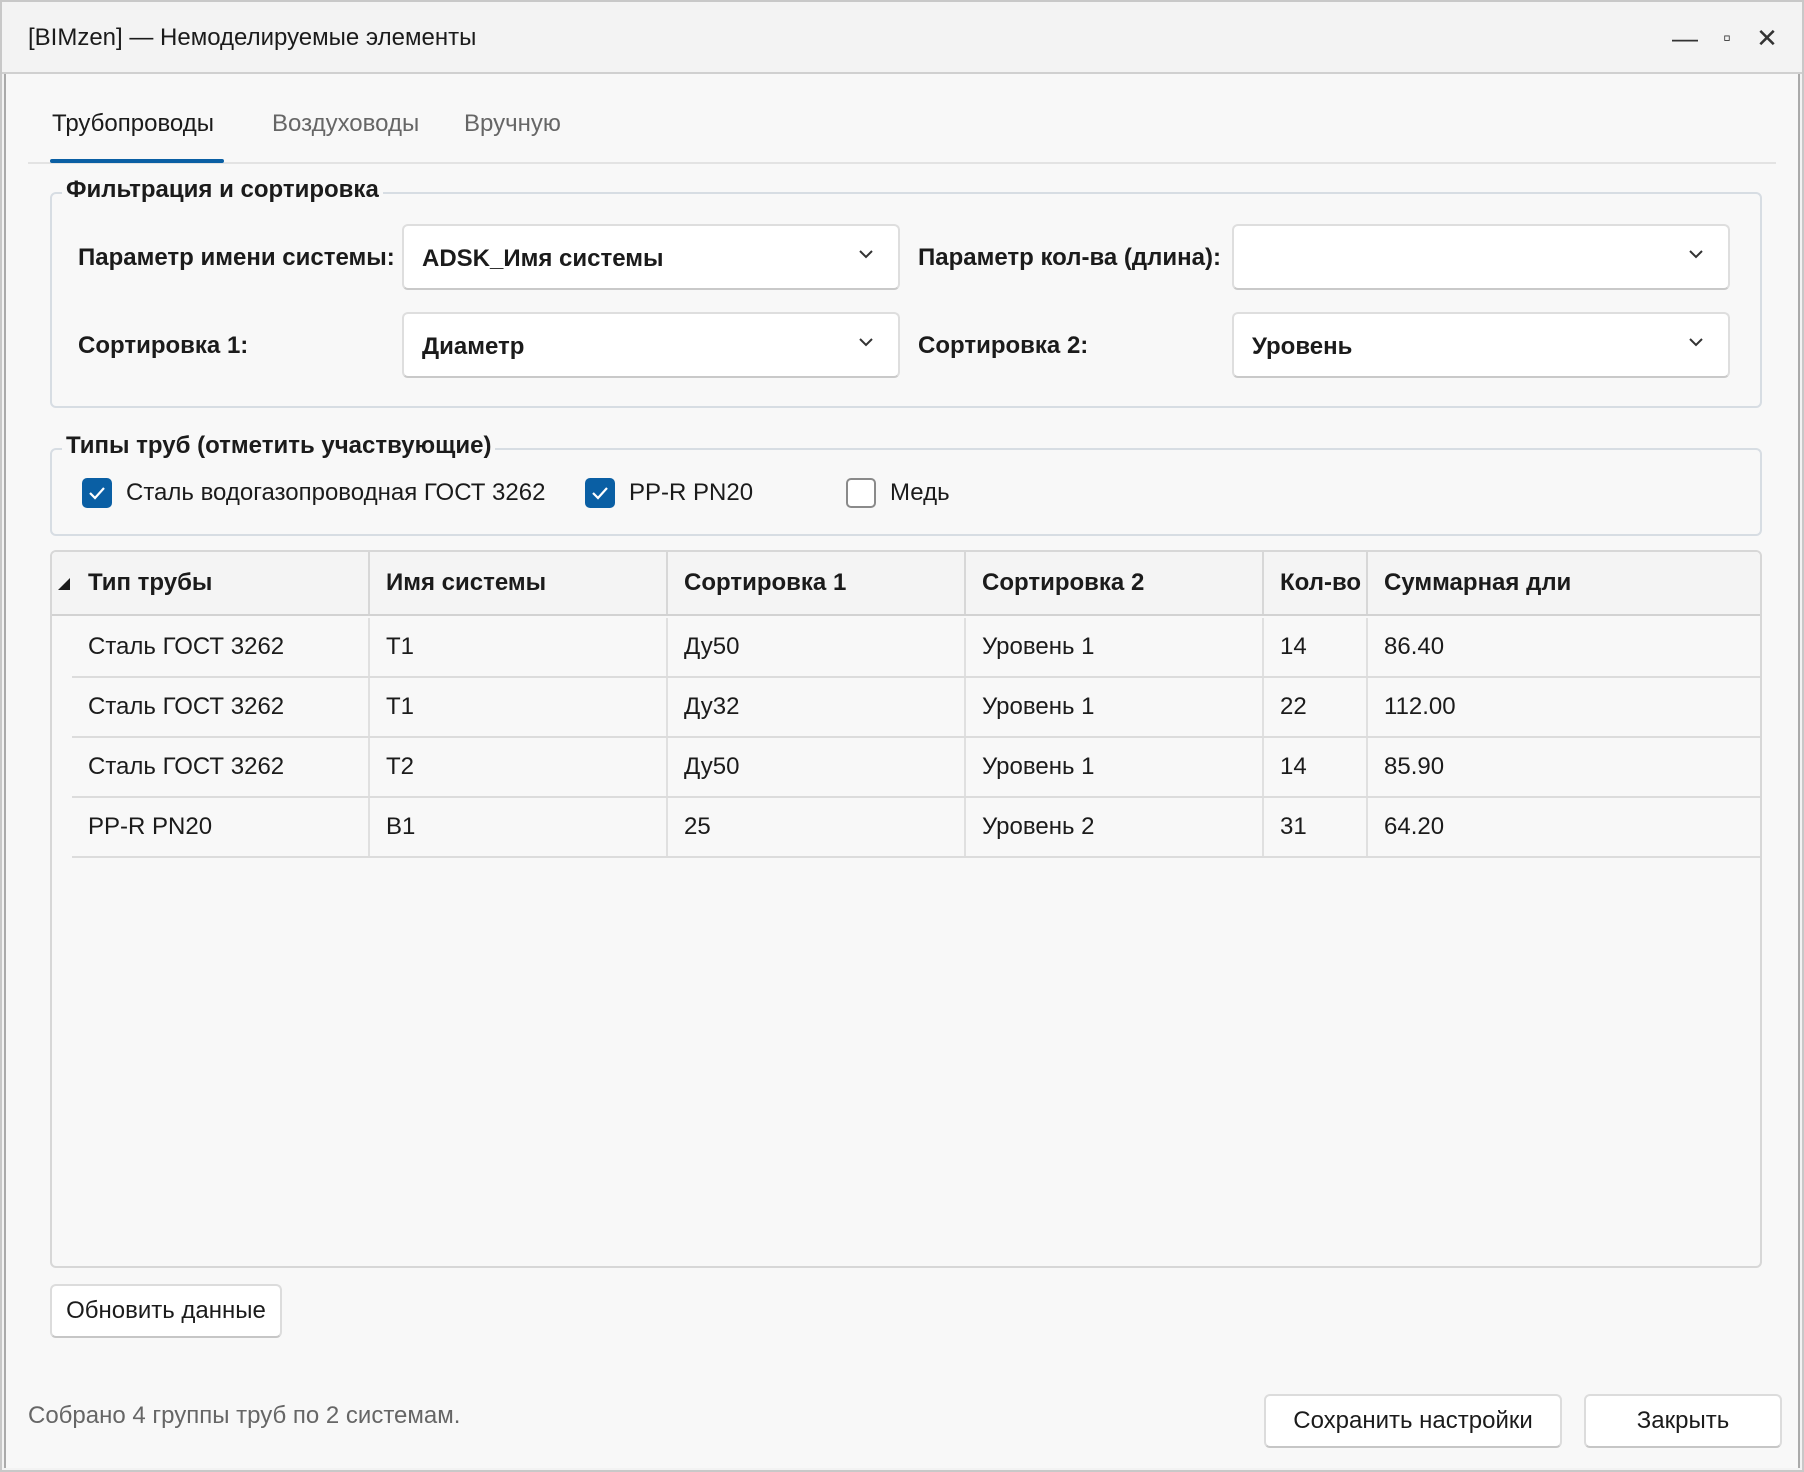  What do you see at coordinates (1413, 1421) in the screenshot?
I see `save-settings-button: Сохранить настройки` at bounding box center [1413, 1421].